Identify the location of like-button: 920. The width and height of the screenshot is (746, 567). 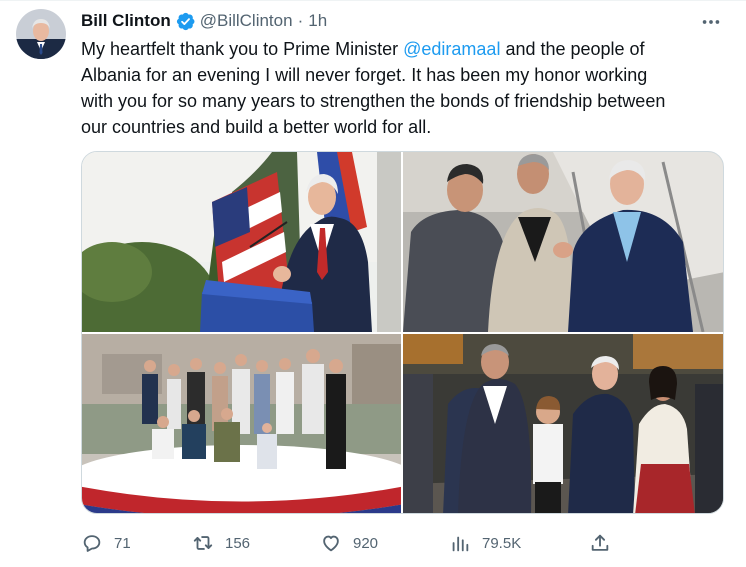
(349, 543).